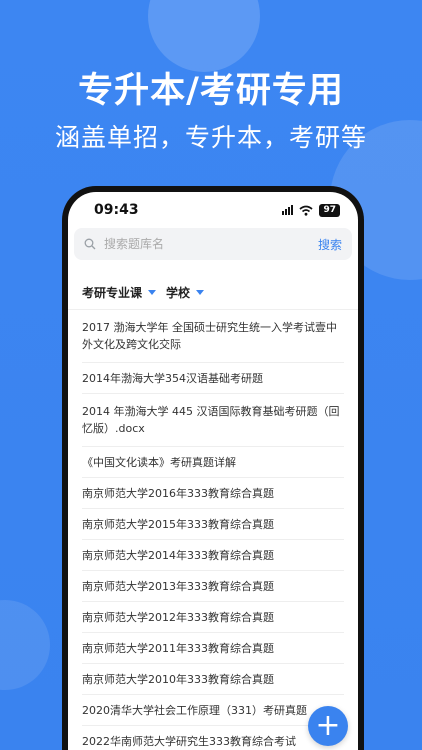 Image resolution: width=422 pixels, height=750 pixels. What do you see at coordinates (213, 710) in the screenshot?
I see `list-item: 2020清华大学社会工作原理（331）考研真题` at bounding box center [213, 710].